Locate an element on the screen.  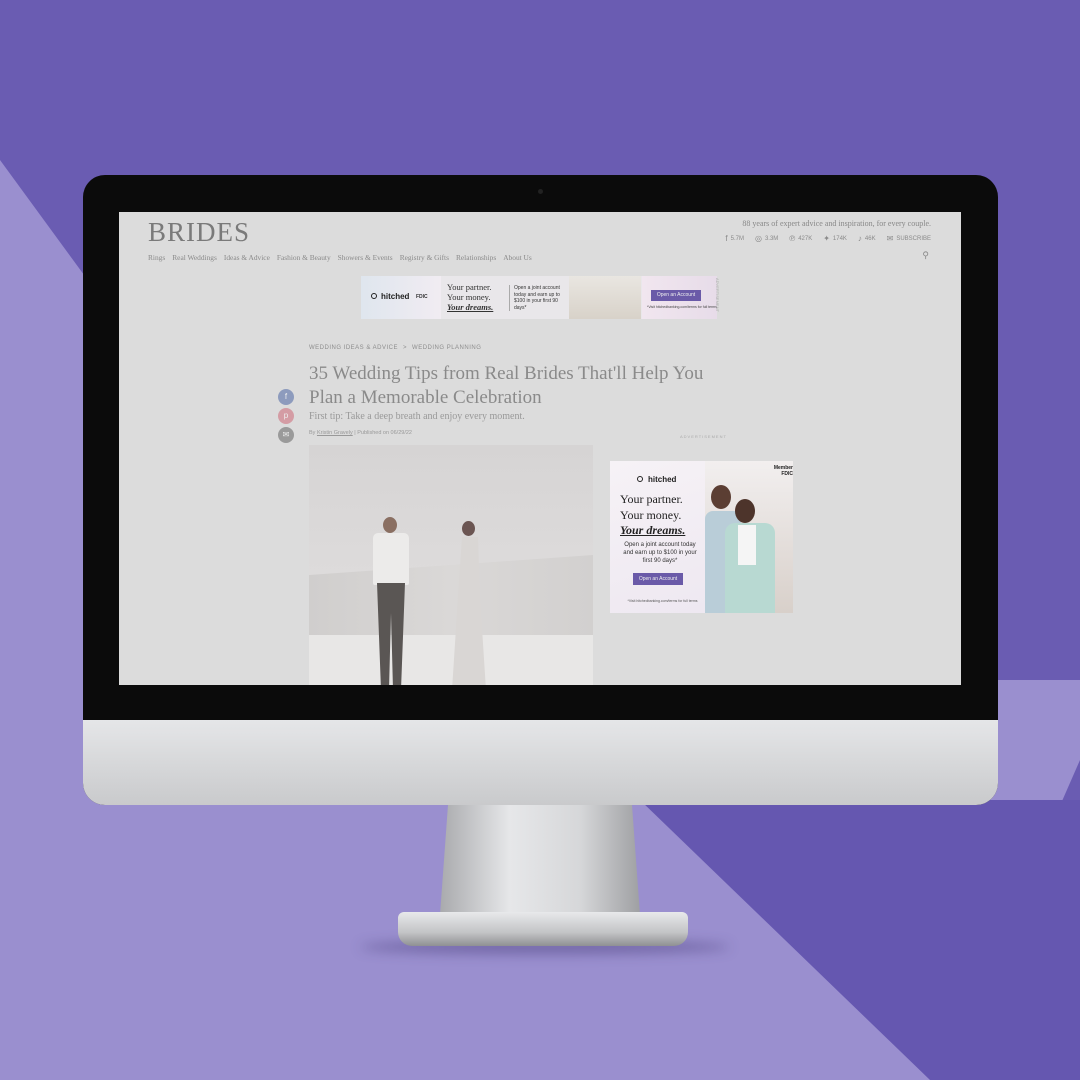
social-facebook: f 5.7M is located at coordinates (734, 238).